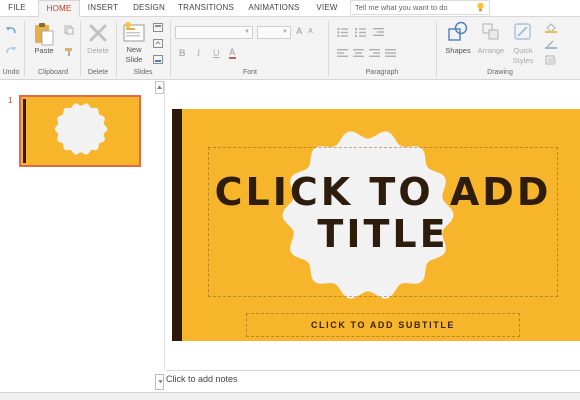 The height and width of the screenshot is (400, 580). What do you see at coordinates (374, 53) in the screenshot?
I see `align-right-icon` at bounding box center [374, 53].